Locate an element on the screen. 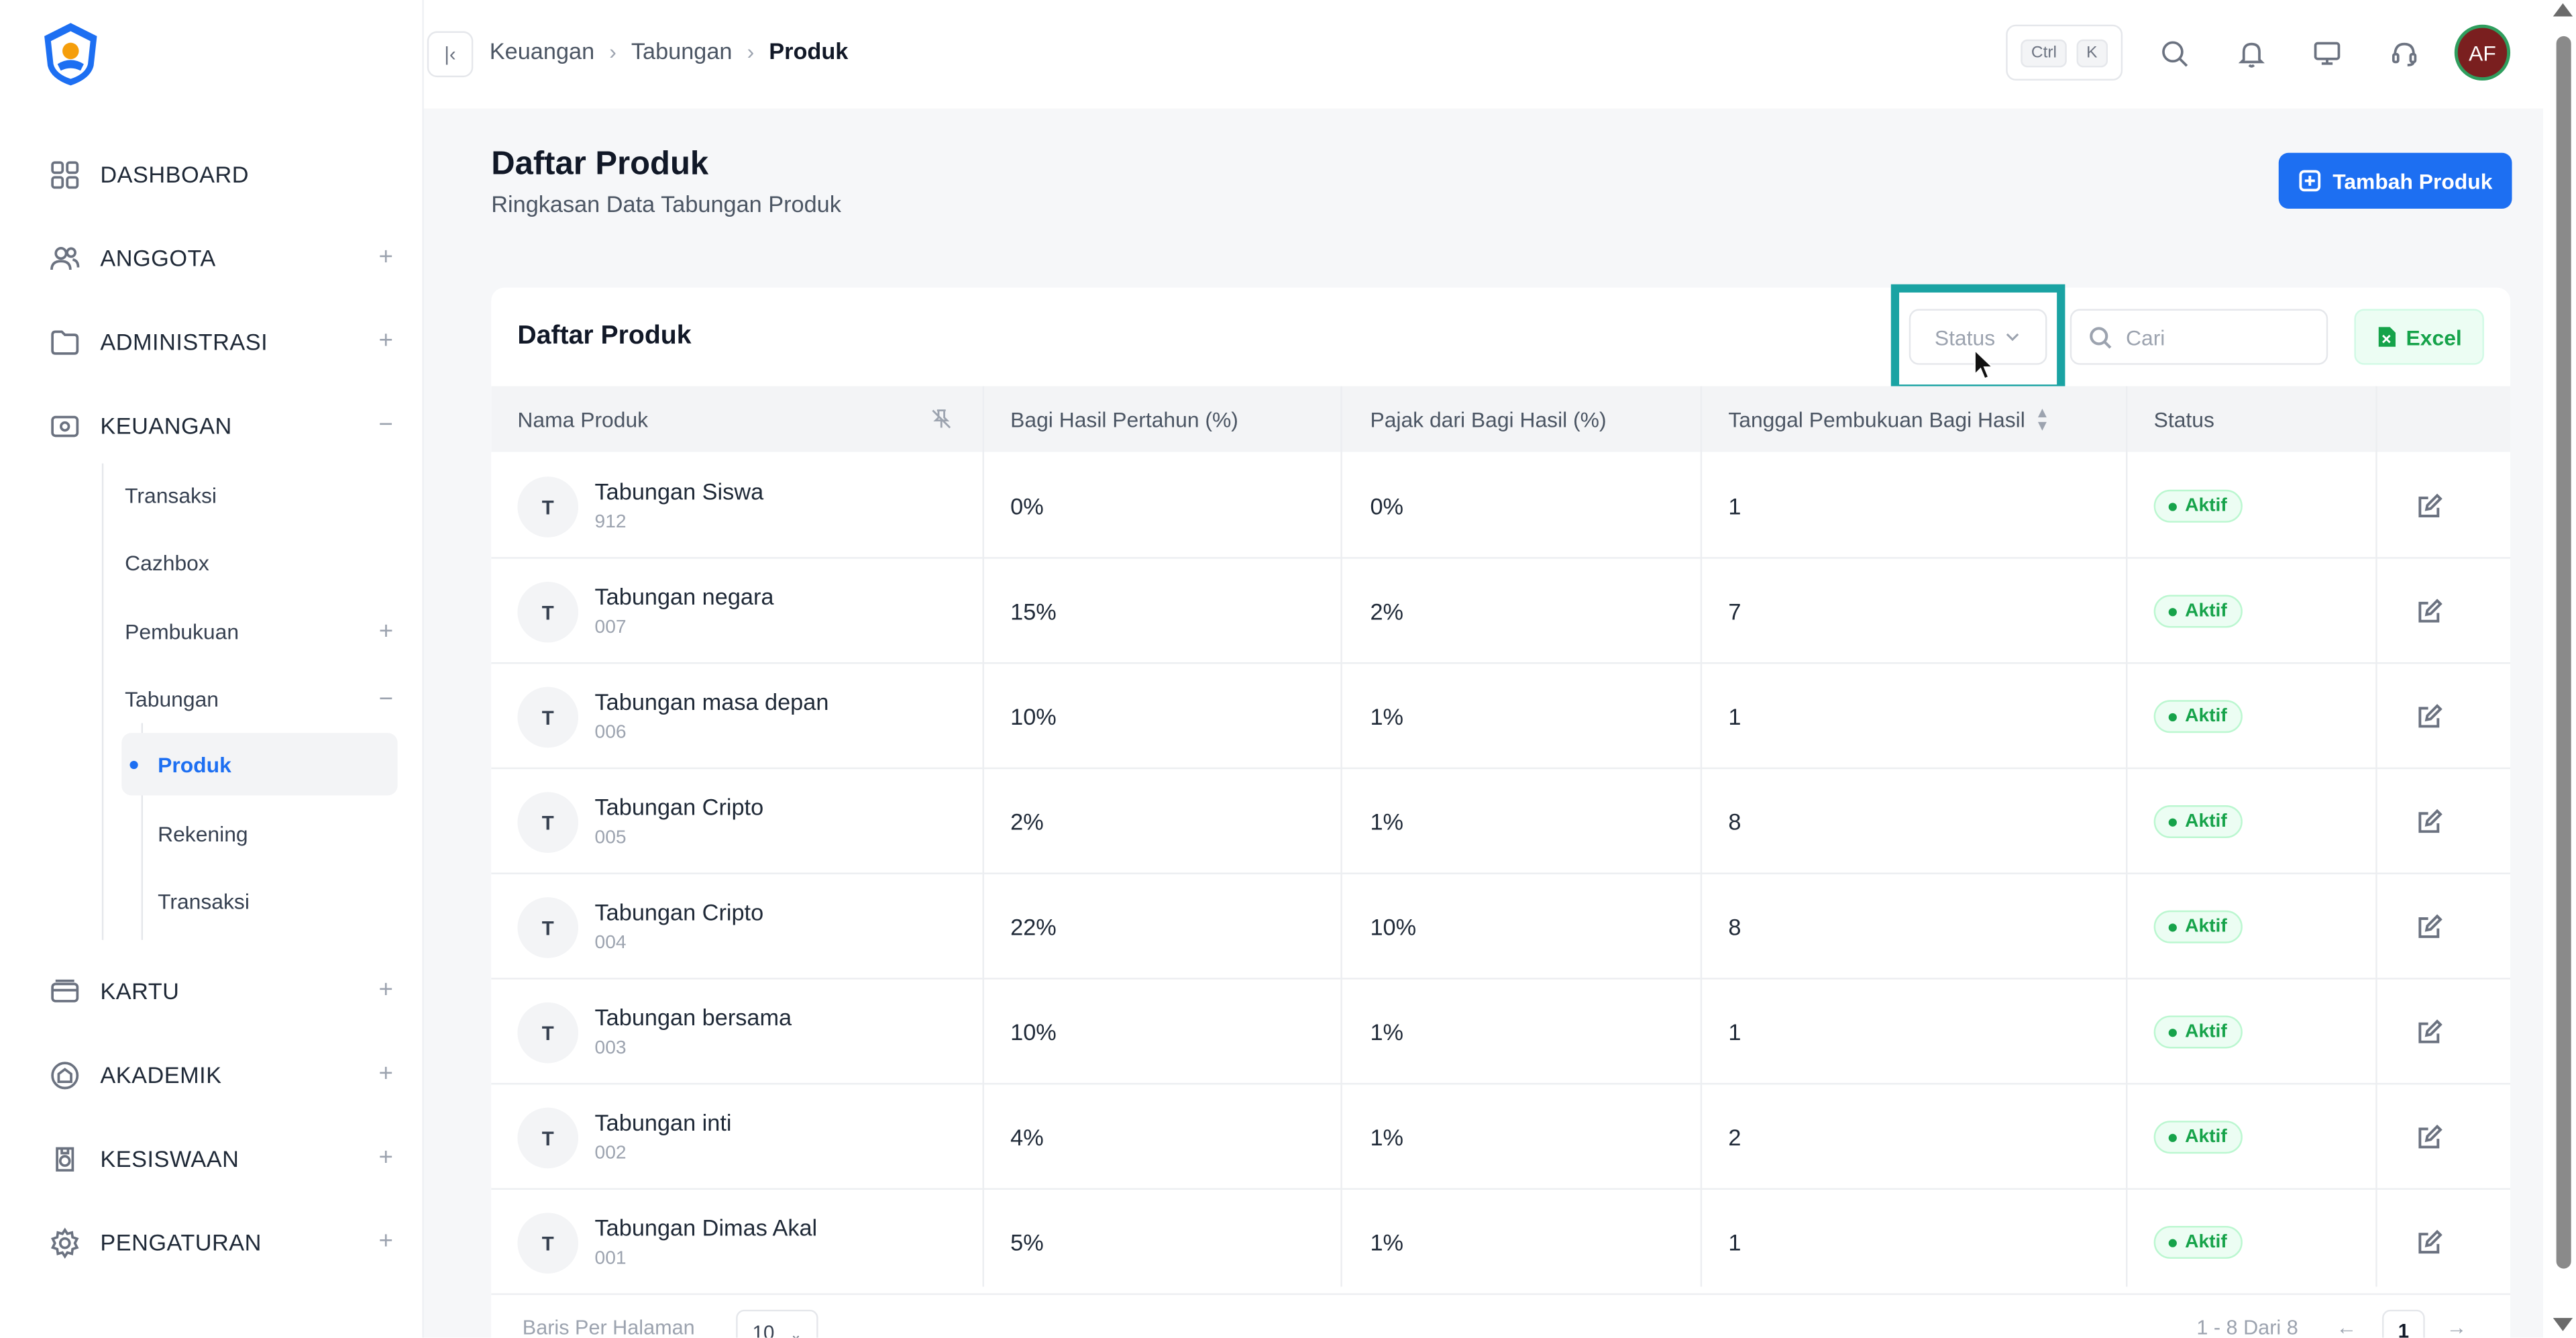  breadcrumb-item-tabungan: Tabungan is located at coordinates (682, 51).